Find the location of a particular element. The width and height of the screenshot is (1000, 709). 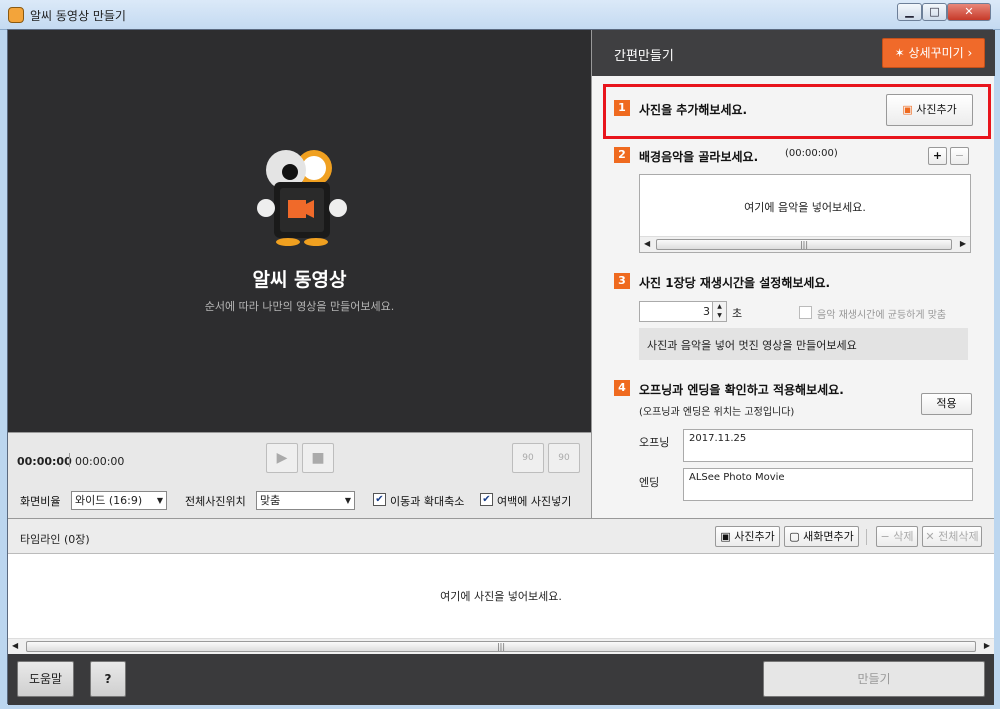

ratio-label: 화면비율 is located at coordinates (40, 501).